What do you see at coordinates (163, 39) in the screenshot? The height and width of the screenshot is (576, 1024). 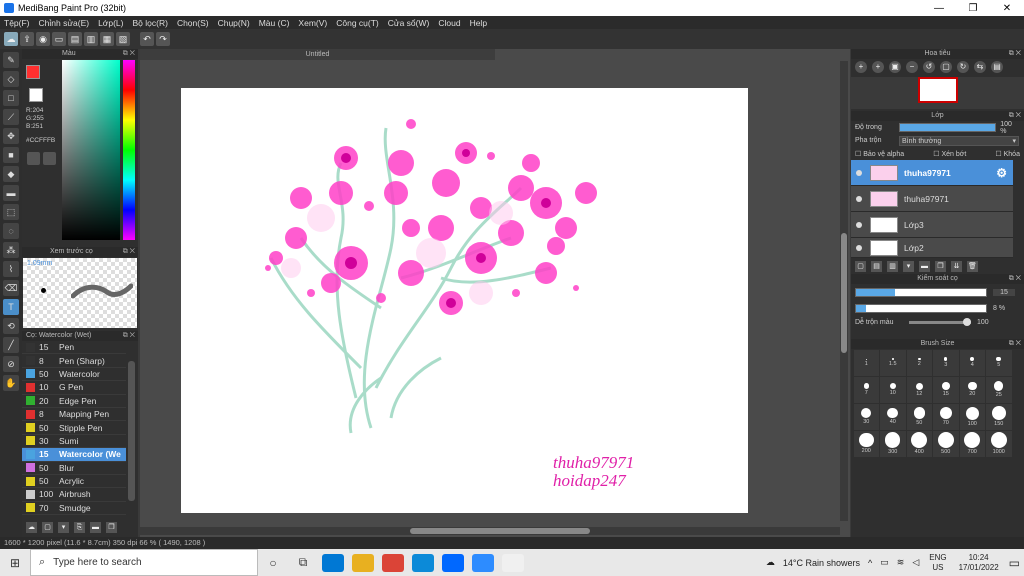 I see `redo-icon: ↷` at bounding box center [163, 39].